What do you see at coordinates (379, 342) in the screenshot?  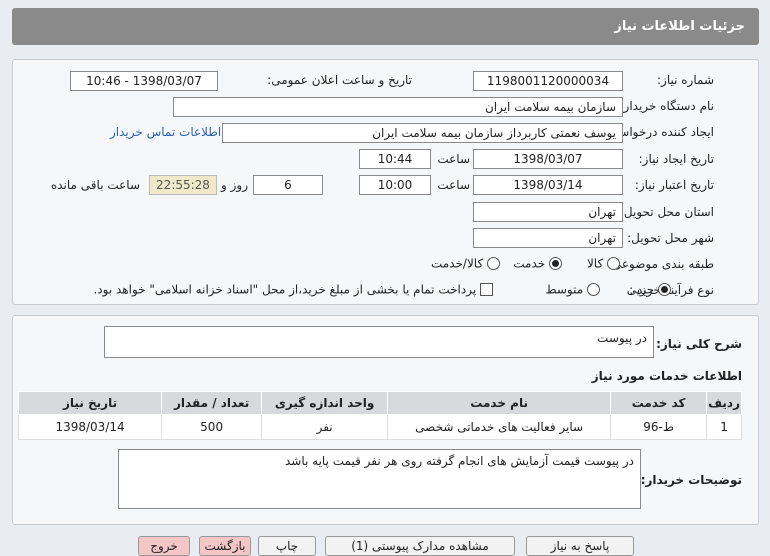 I see `summary-field: در پیوست` at bounding box center [379, 342].